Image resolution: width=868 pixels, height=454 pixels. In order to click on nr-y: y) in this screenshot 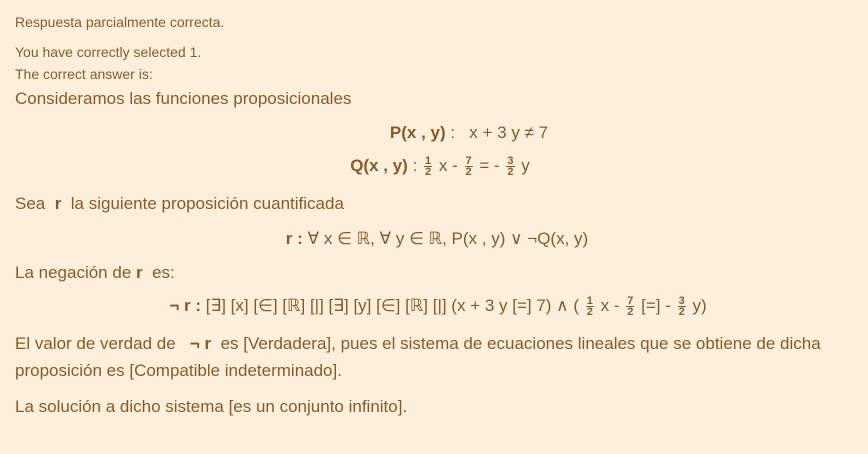, I will do `click(699, 305)`.